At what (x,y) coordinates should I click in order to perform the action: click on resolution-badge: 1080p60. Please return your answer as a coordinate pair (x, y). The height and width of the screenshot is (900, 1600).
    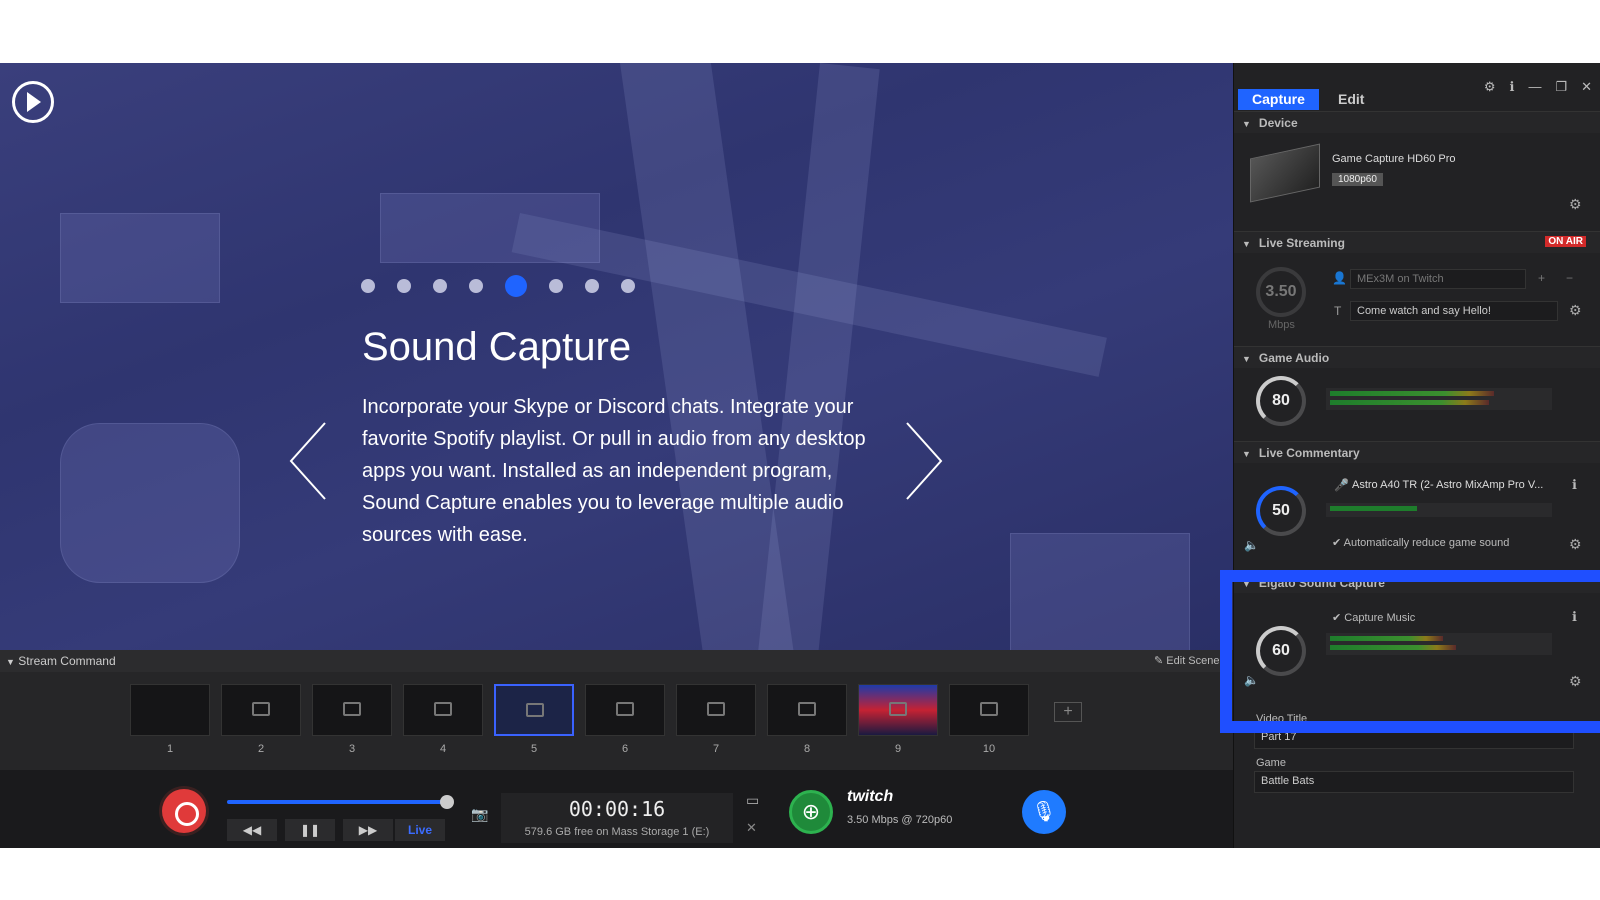
    Looking at the image, I should click on (1357, 179).